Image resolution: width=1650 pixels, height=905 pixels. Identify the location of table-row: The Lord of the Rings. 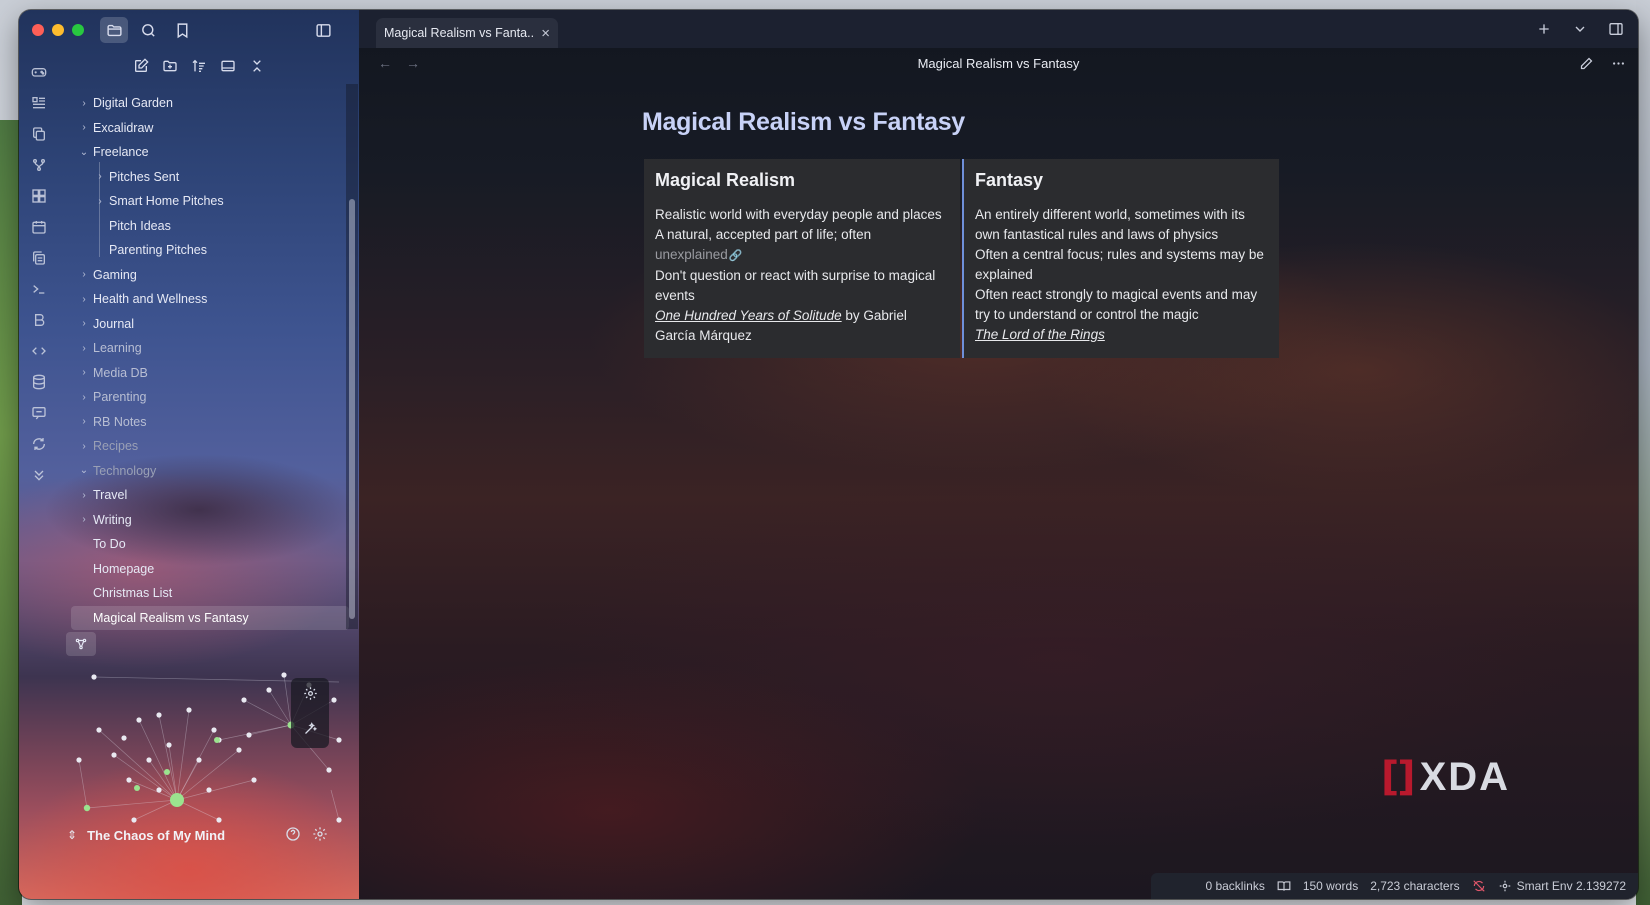
(1121, 335).